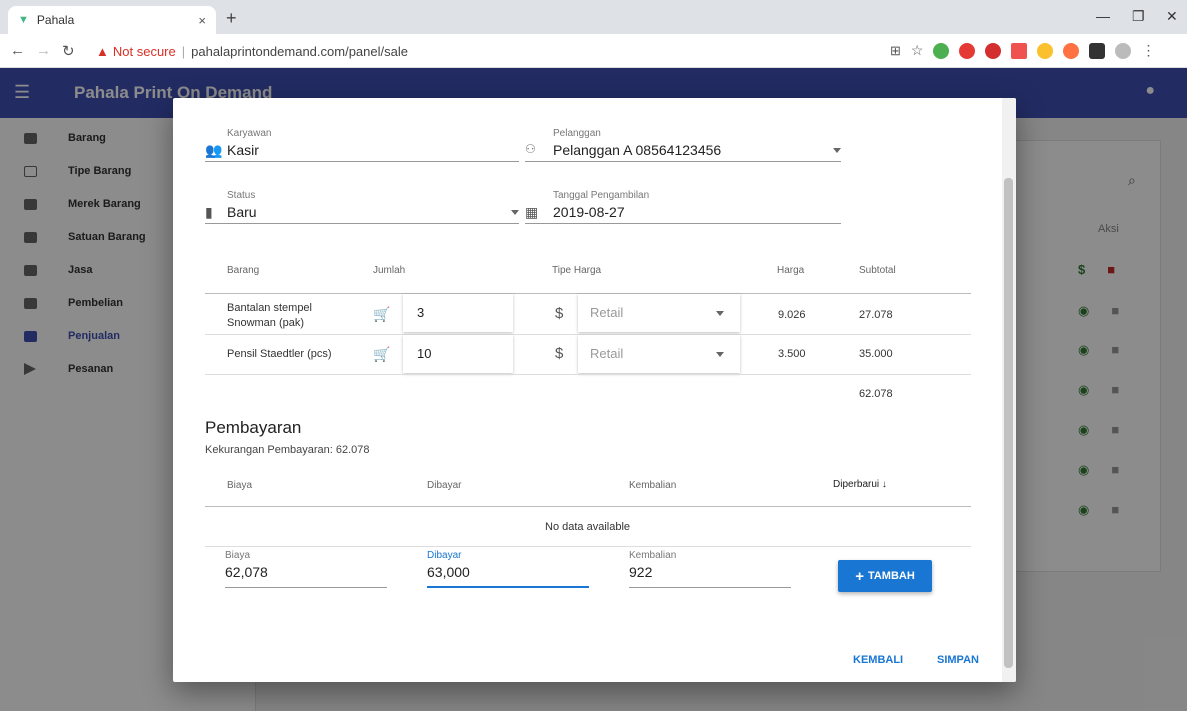  What do you see at coordinates (202, 20) in the screenshot?
I see `tab-close-icon: ×` at bounding box center [202, 20].